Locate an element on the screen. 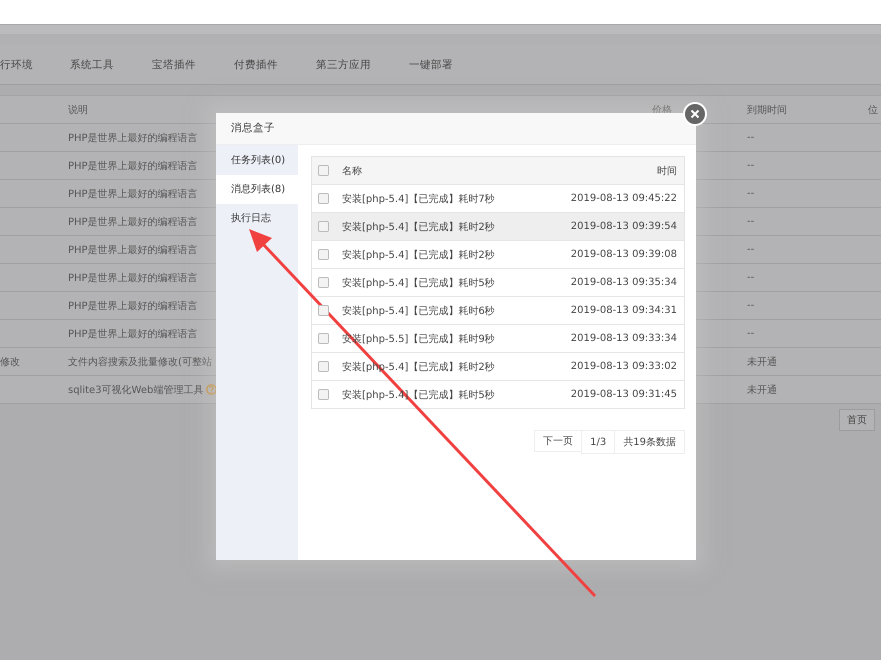 The image size is (881, 660). column-header: 名称 is located at coordinates (352, 171).